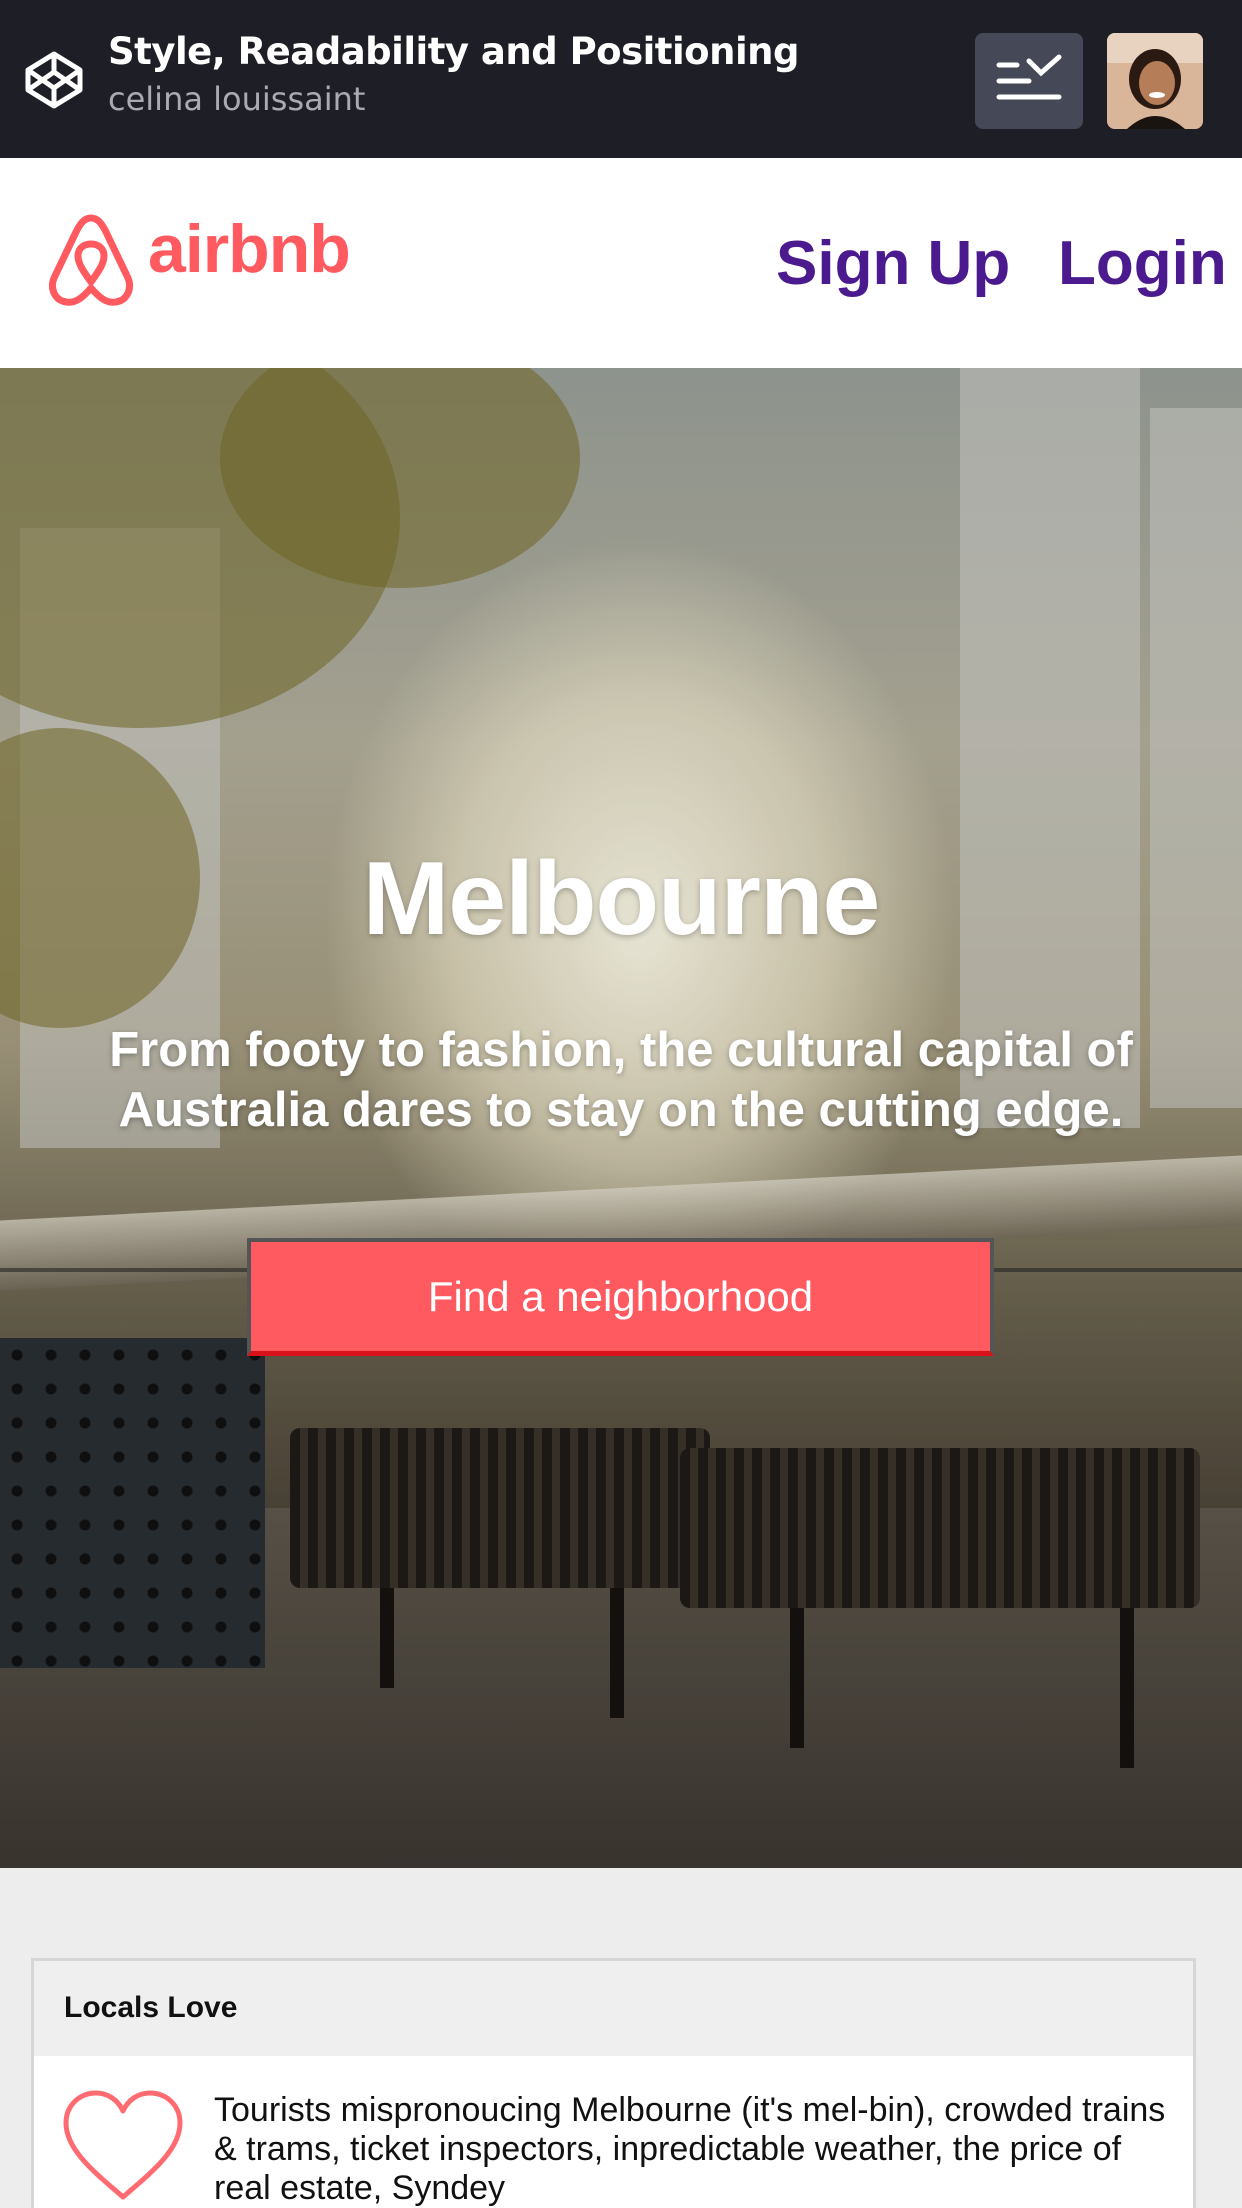 The height and width of the screenshot is (2208, 1242). Describe the element at coordinates (151, 2007) in the screenshot. I see `card-heading: Locals Love` at that location.